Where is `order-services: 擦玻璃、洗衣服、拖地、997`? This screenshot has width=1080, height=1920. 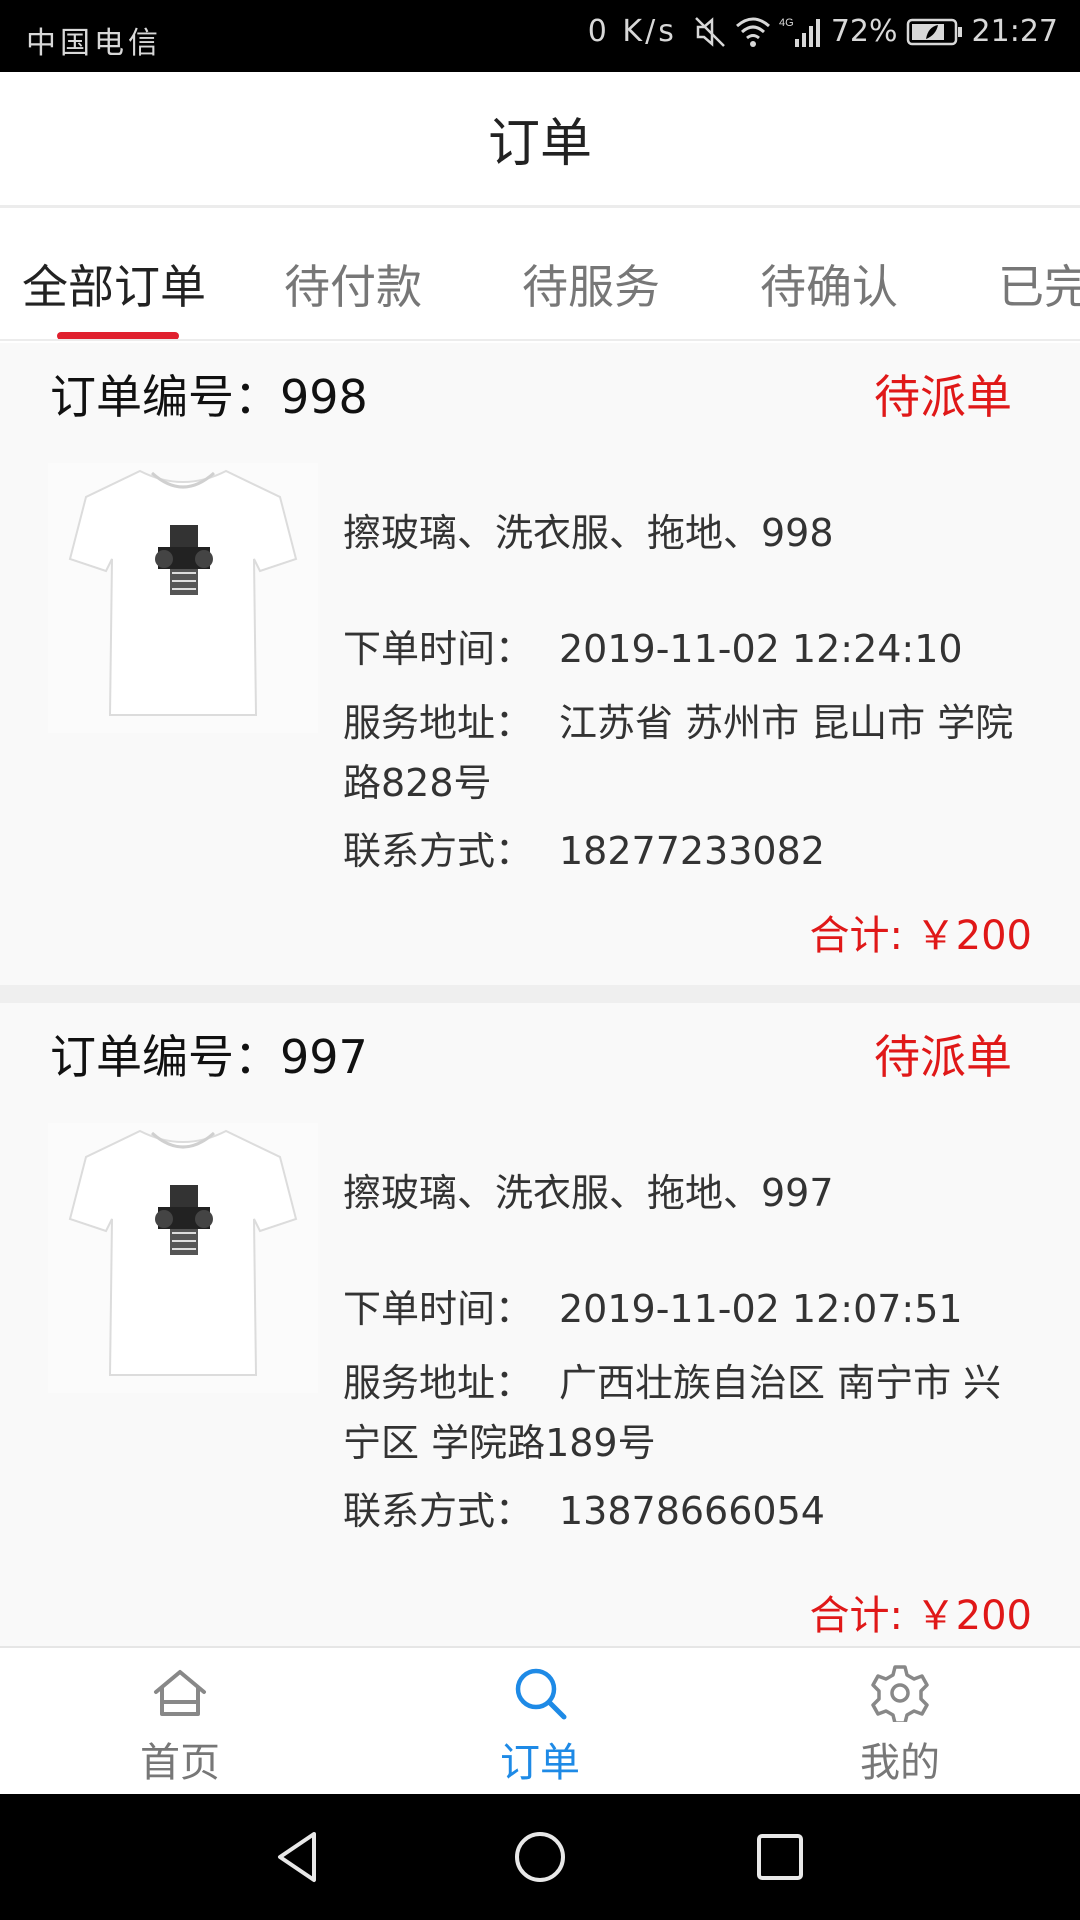
order-services: 擦玻璃、洗衣服、拖地、997 is located at coordinates (588, 1193).